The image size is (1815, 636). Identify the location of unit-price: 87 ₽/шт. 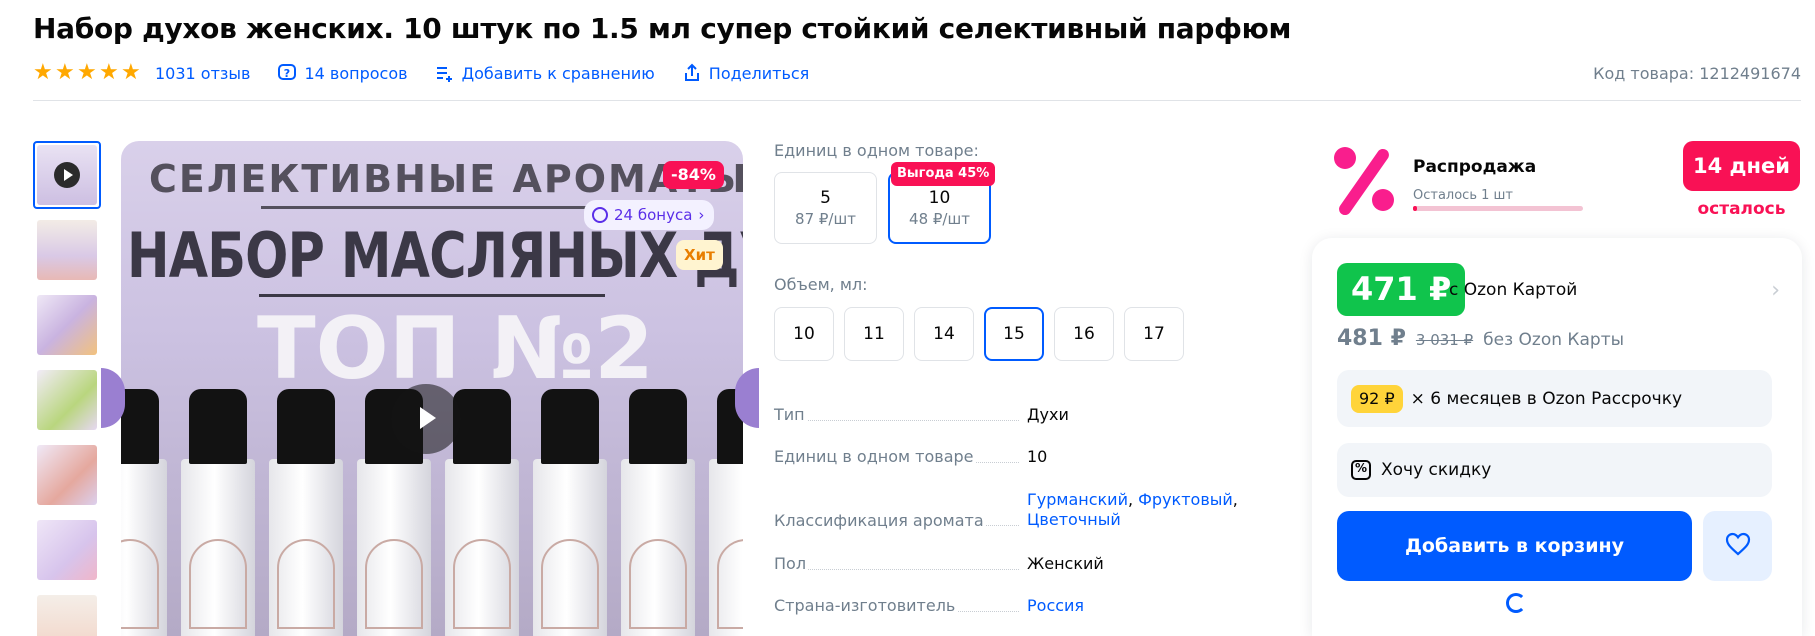
(825, 219).